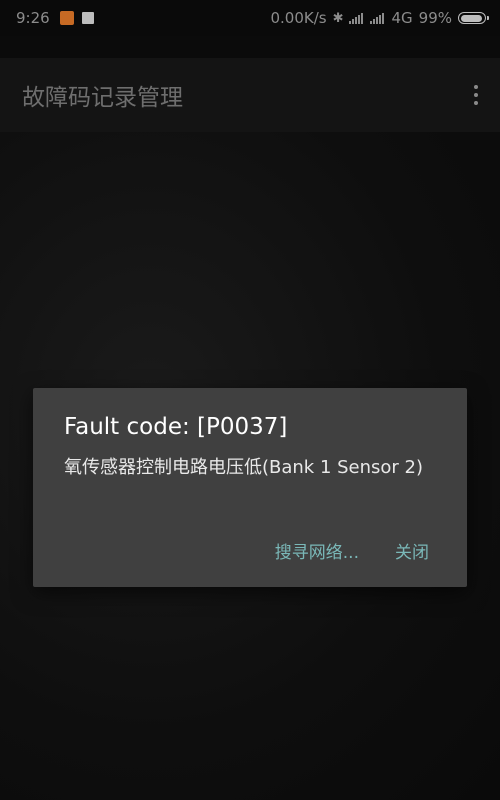  What do you see at coordinates (412, 550) in the screenshot?
I see `close-button: 关闭` at bounding box center [412, 550].